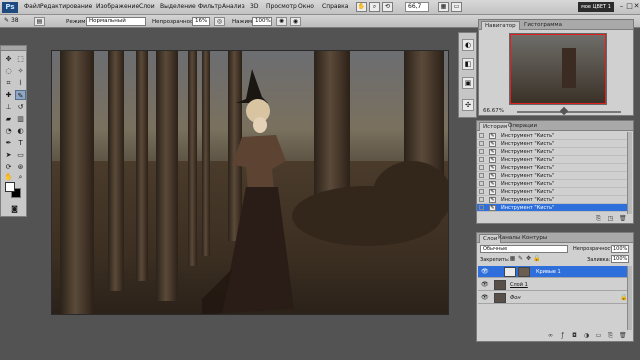 This screenshot has height=360, width=640. Describe the element at coordinates (10, 187) in the screenshot. I see `foreground-color-swatch` at that location.